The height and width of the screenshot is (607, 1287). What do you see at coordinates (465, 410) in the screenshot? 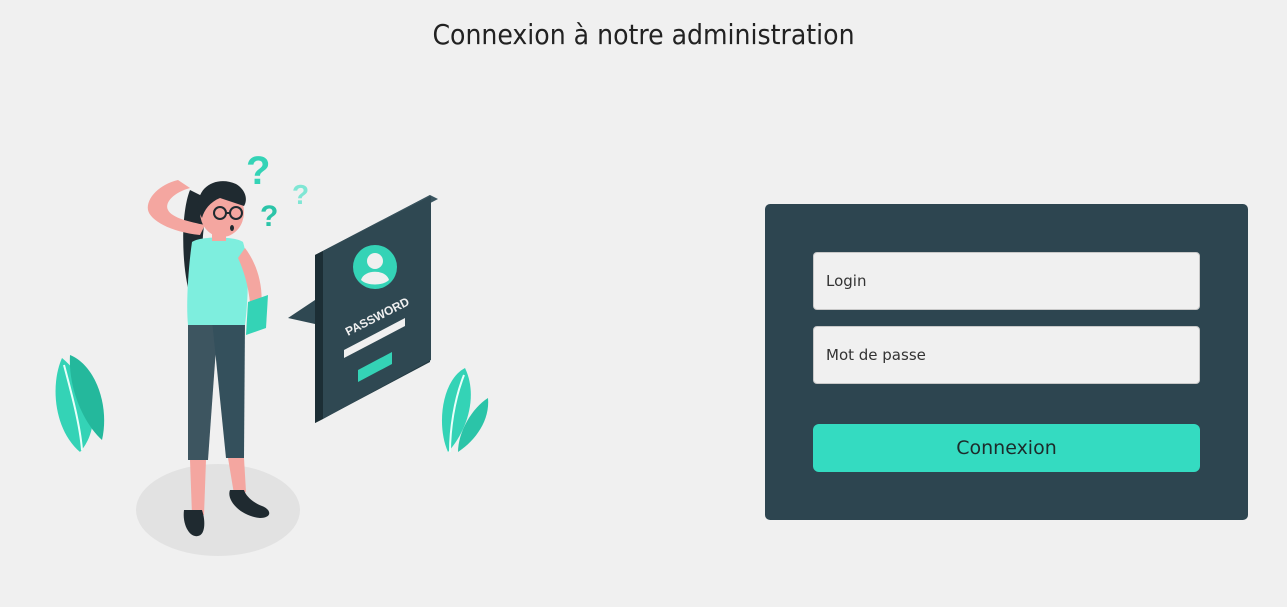
I see `right-plant-icon` at bounding box center [465, 410].